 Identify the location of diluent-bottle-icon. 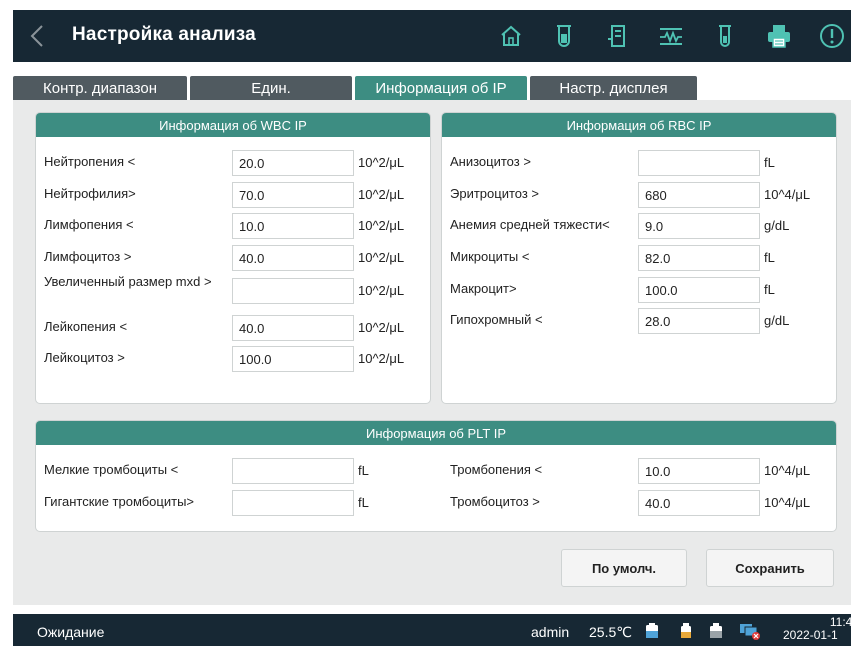
(652, 631).